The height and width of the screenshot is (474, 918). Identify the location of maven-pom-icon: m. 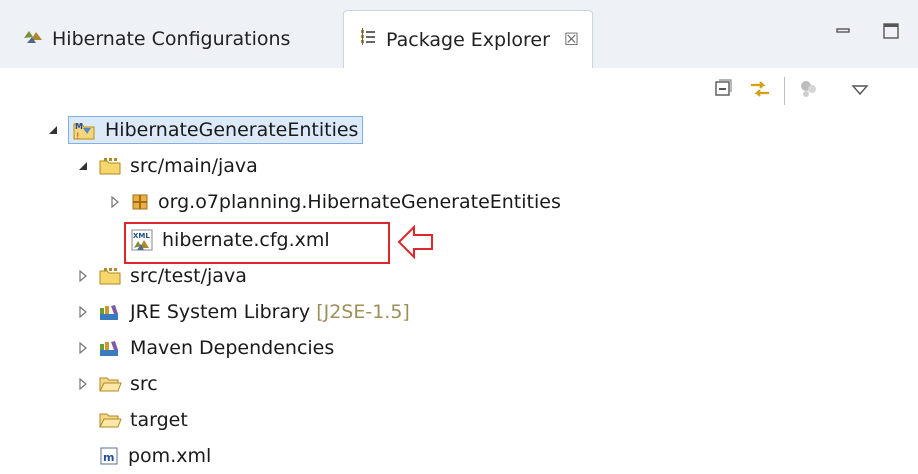
(109, 456).